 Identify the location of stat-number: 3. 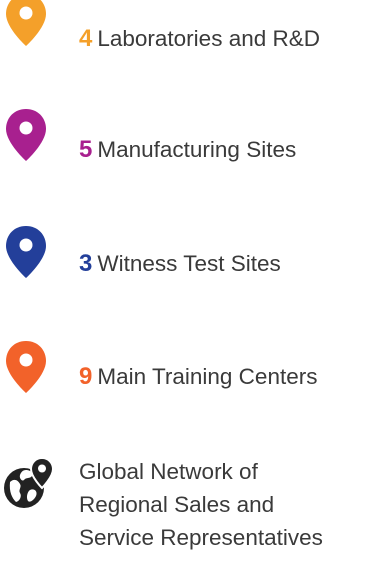
(86, 263).